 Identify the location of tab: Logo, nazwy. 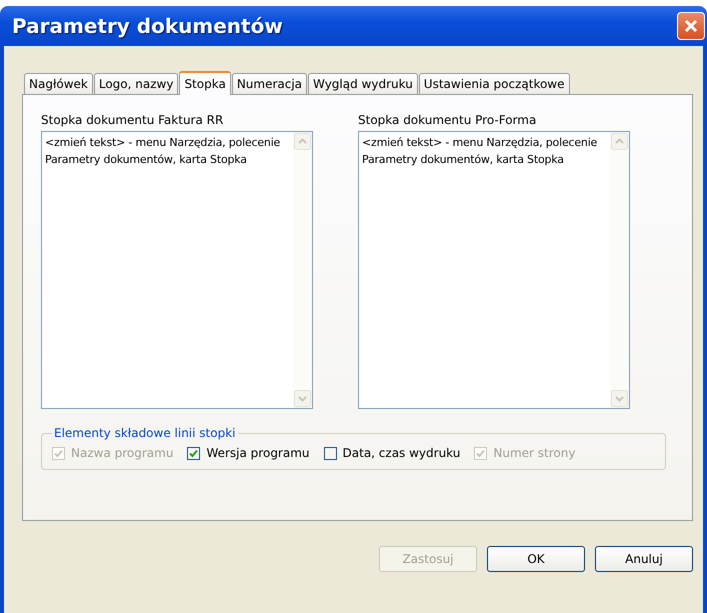
(136, 83).